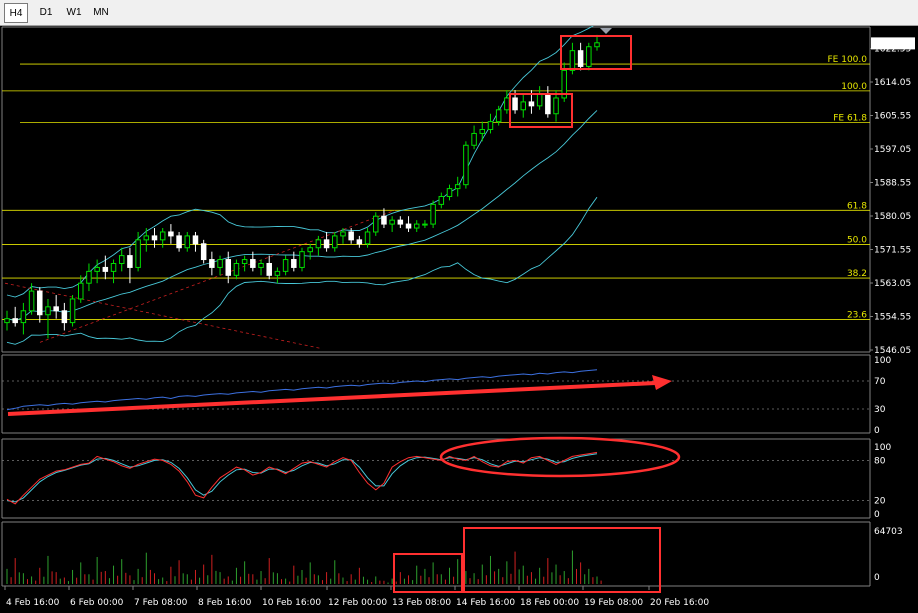 The image size is (918, 613). Describe the element at coordinates (892, 284) in the screenshot. I see `price-tick-label: 1563.05` at that location.